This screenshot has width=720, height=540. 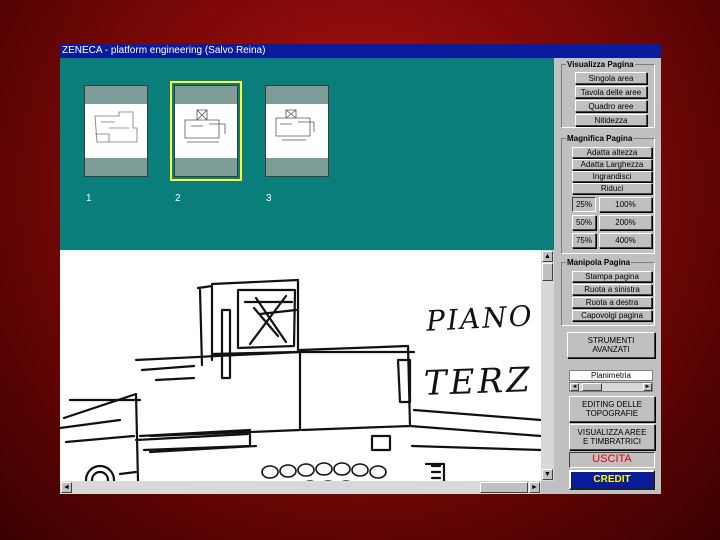 What do you see at coordinates (547, 256) in the screenshot?
I see `scroll-up-icon: ▲` at bounding box center [547, 256].